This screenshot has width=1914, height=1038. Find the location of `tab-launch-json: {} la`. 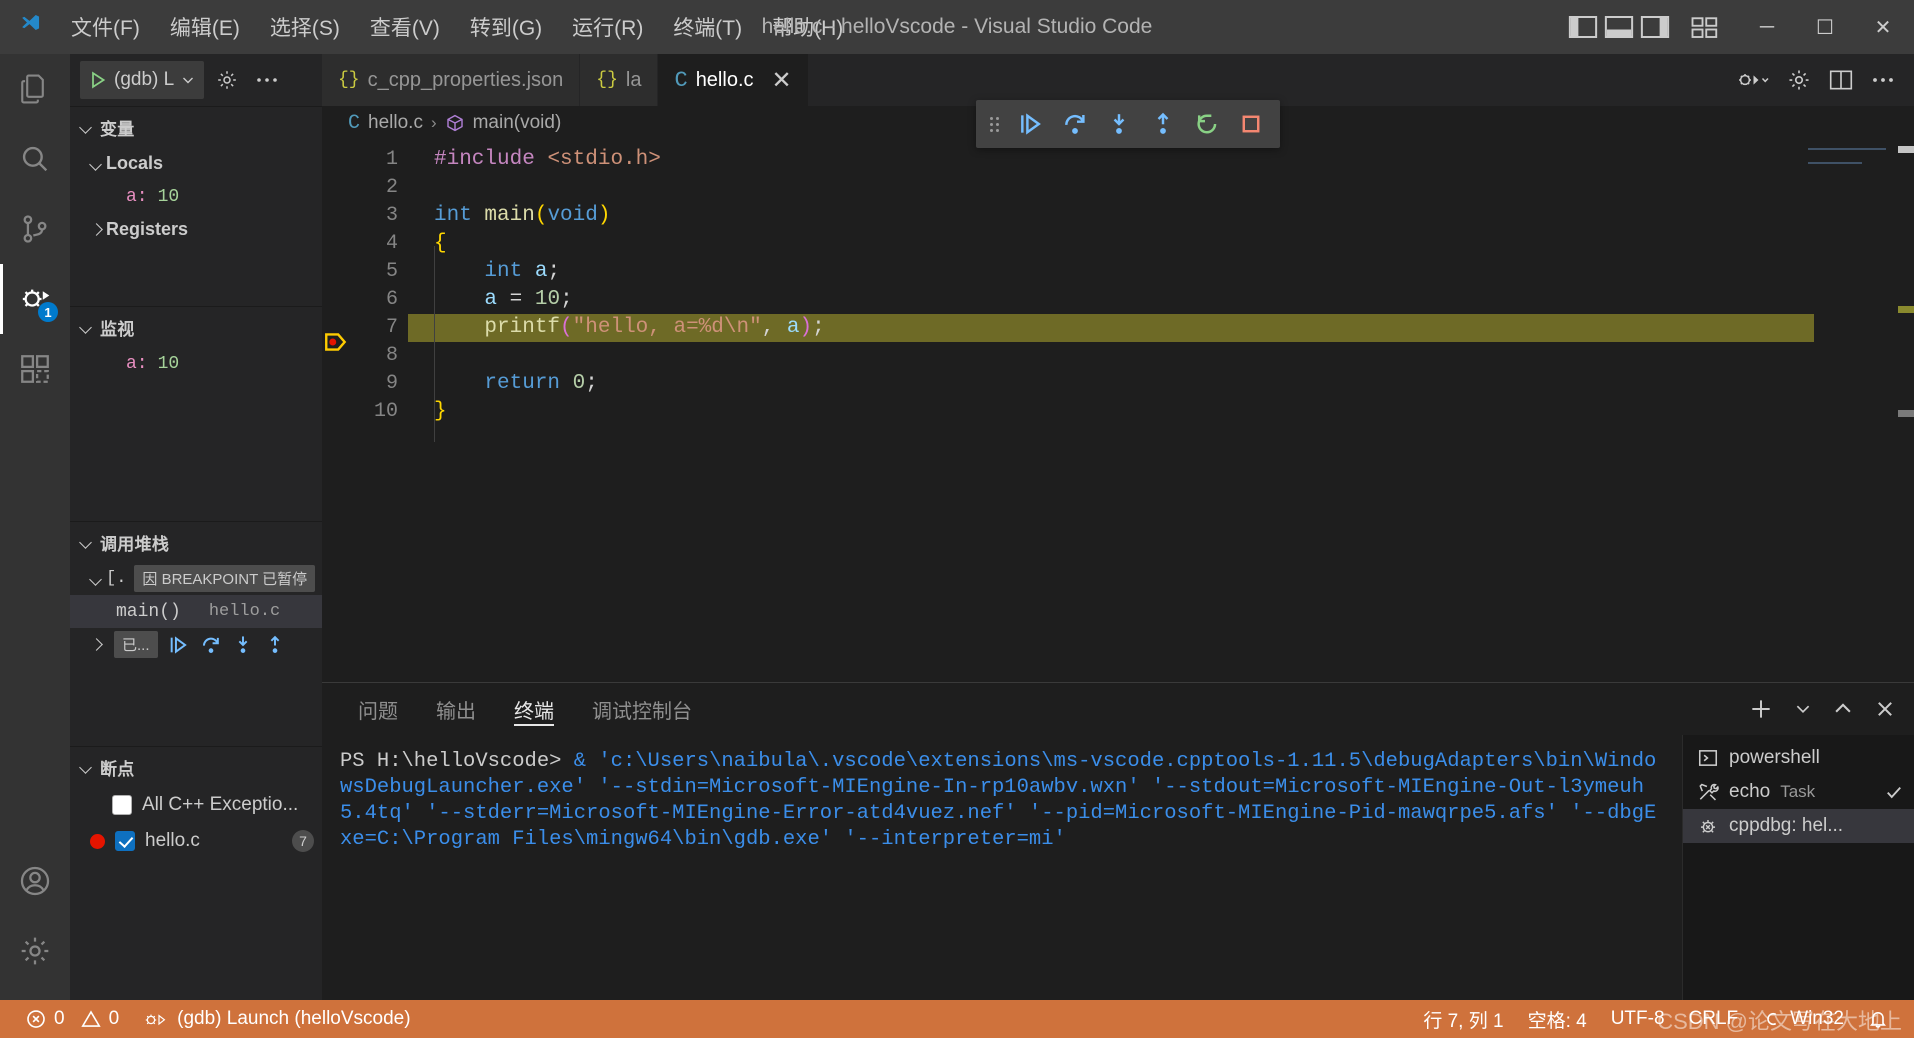

tab-launch-json: {} la is located at coordinates (619, 80).